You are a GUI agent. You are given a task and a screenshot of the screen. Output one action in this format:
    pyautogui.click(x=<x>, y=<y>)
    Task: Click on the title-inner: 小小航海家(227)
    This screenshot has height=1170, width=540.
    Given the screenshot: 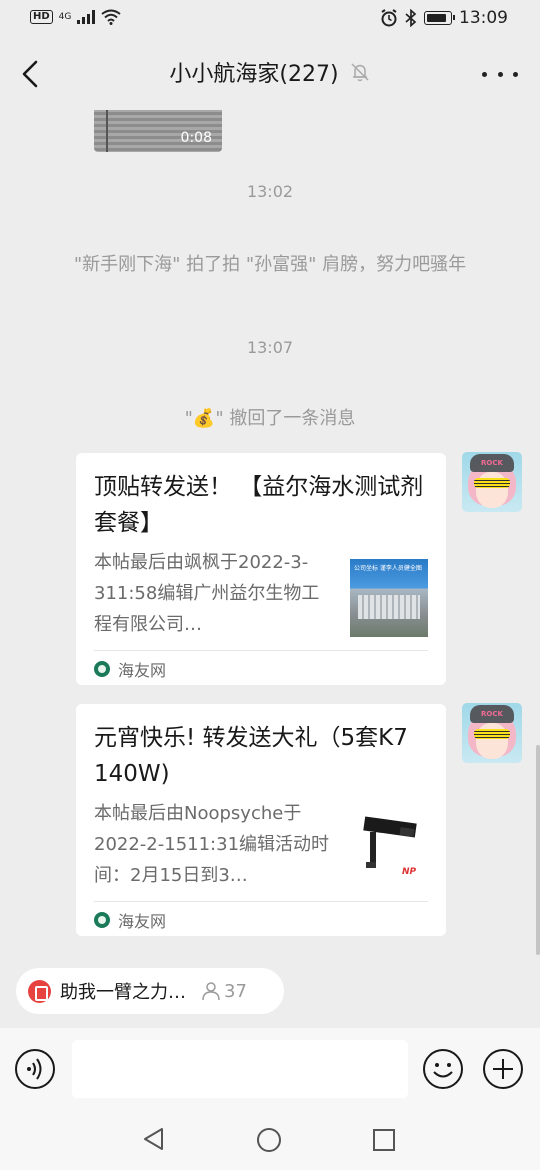 What is the action you would take?
    pyautogui.click(x=269, y=72)
    